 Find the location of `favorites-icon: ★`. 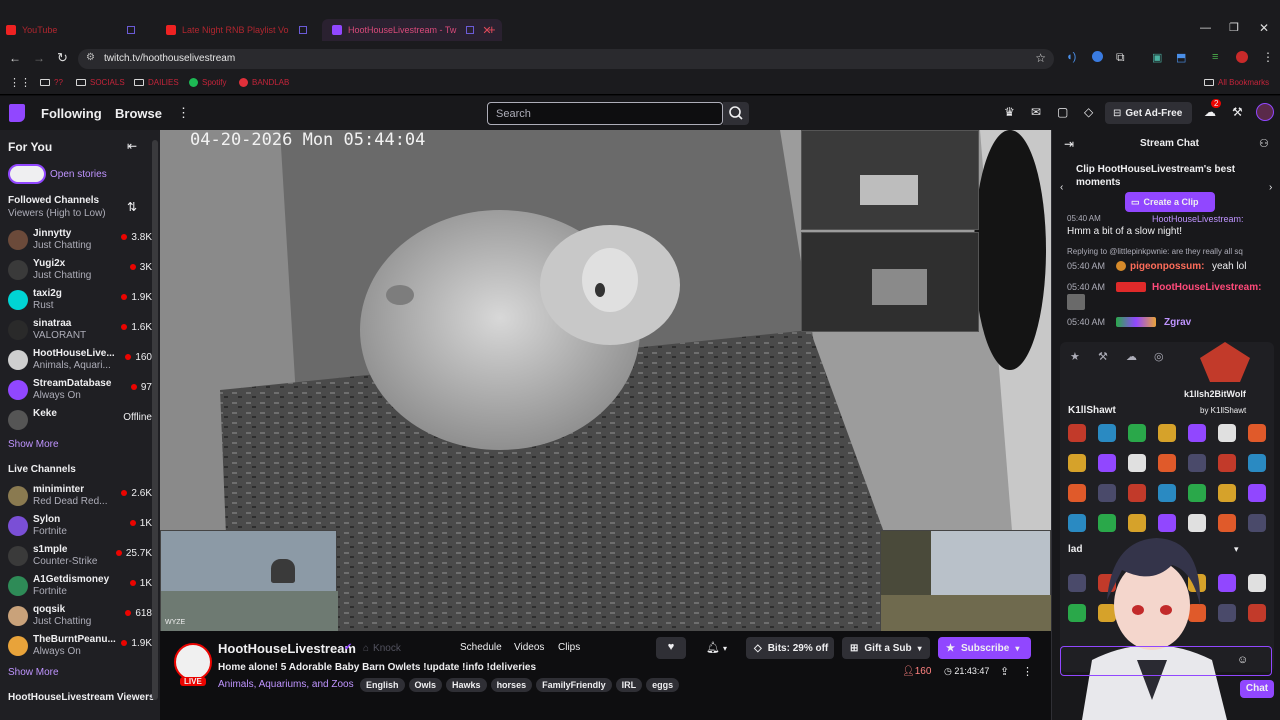

favorites-icon: ★ is located at coordinates (1075, 356).